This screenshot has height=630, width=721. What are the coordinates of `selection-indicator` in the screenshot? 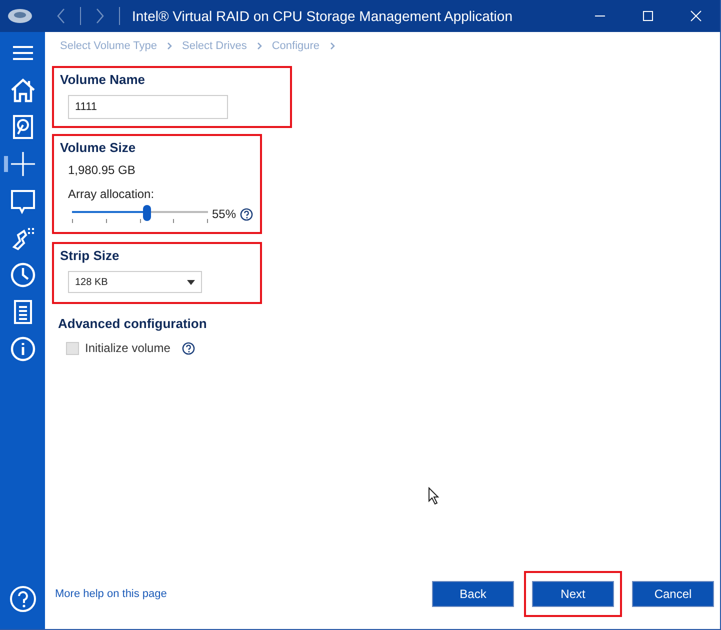 It's located at (6, 164).